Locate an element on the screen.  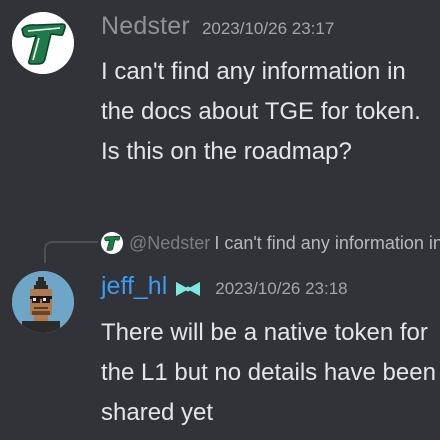
pixel-punk-avatar-icon is located at coordinates (43, 302).